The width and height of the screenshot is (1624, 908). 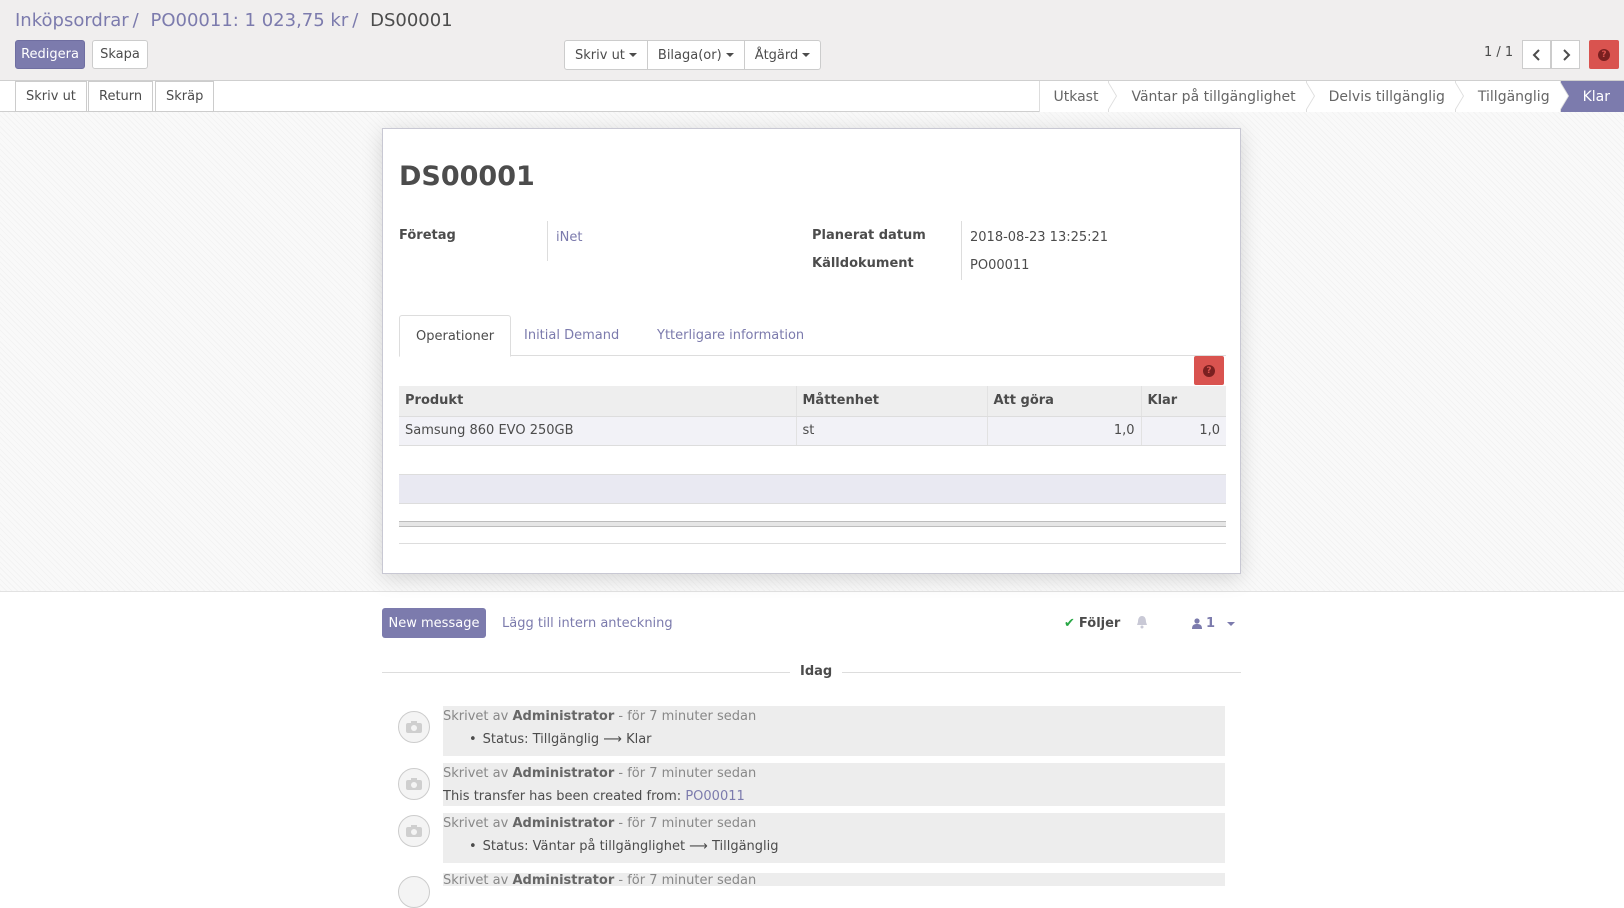 I want to click on breadcrumb-item-purchase-orders: Inköpsordrar, so click(x=72, y=20).